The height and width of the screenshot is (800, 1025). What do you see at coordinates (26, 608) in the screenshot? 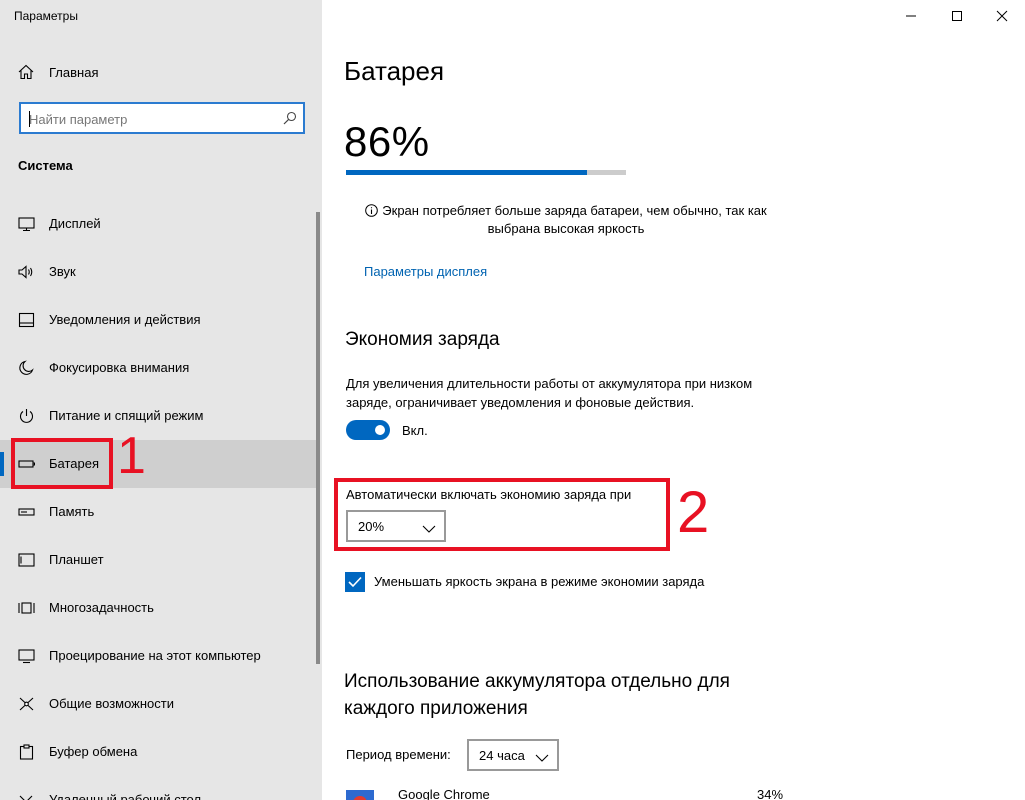
I see `multitasking-icon` at bounding box center [26, 608].